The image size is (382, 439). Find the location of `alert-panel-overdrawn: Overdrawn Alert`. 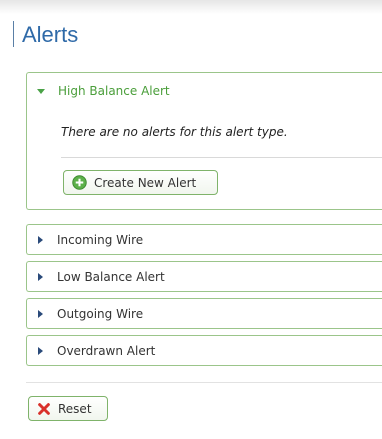

alert-panel-overdrawn: Overdrawn Alert is located at coordinates (204, 350).